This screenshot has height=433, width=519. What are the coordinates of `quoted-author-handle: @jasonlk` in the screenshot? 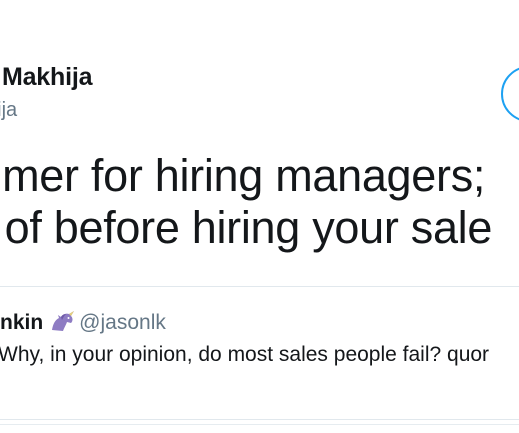 It's located at (122, 322).